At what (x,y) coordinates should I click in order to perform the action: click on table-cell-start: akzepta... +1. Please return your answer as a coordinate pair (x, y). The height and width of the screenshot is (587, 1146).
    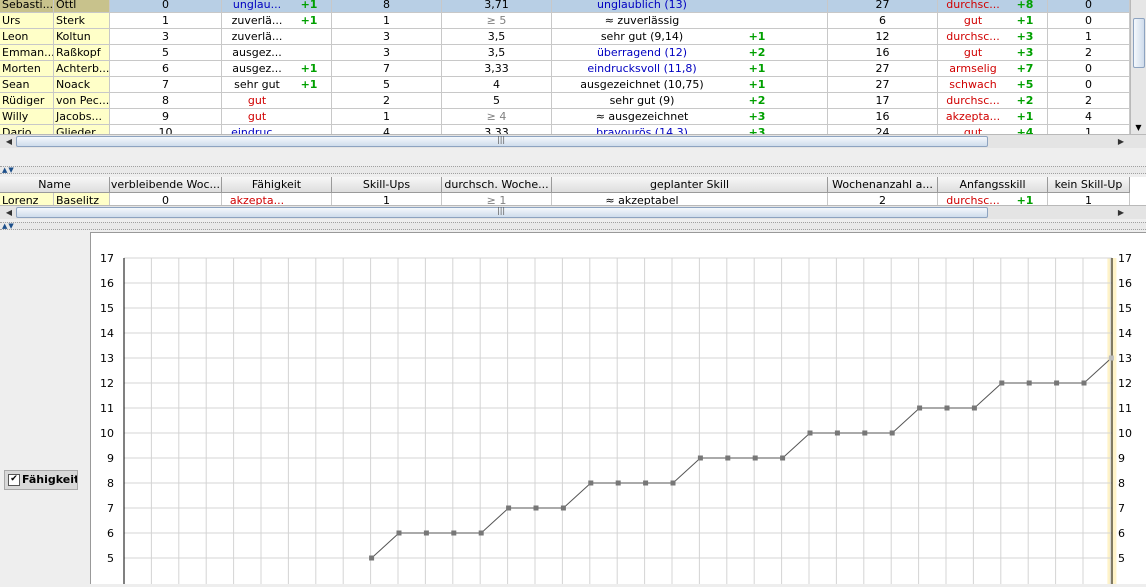
    Looking at the image, I should click on (993, 117).